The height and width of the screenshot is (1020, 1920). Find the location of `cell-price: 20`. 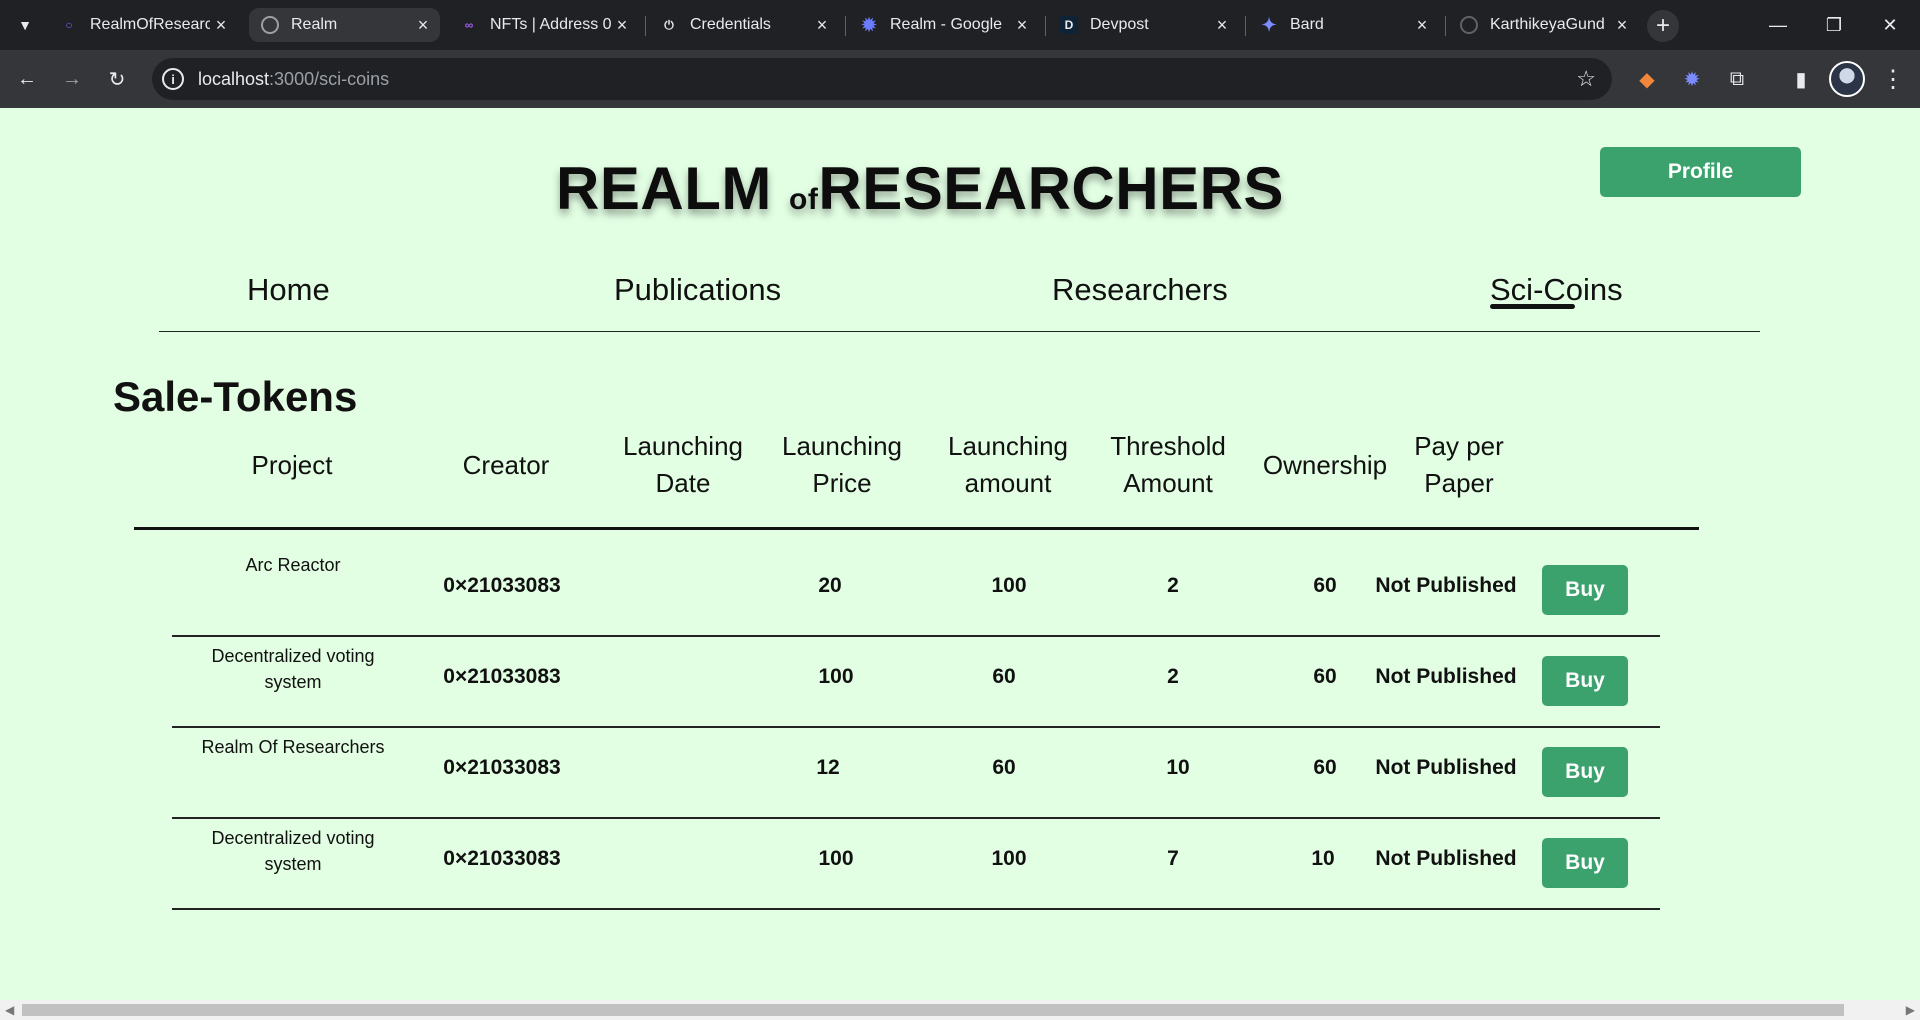

cell-price: 20 is located at coordinates (830, 585).